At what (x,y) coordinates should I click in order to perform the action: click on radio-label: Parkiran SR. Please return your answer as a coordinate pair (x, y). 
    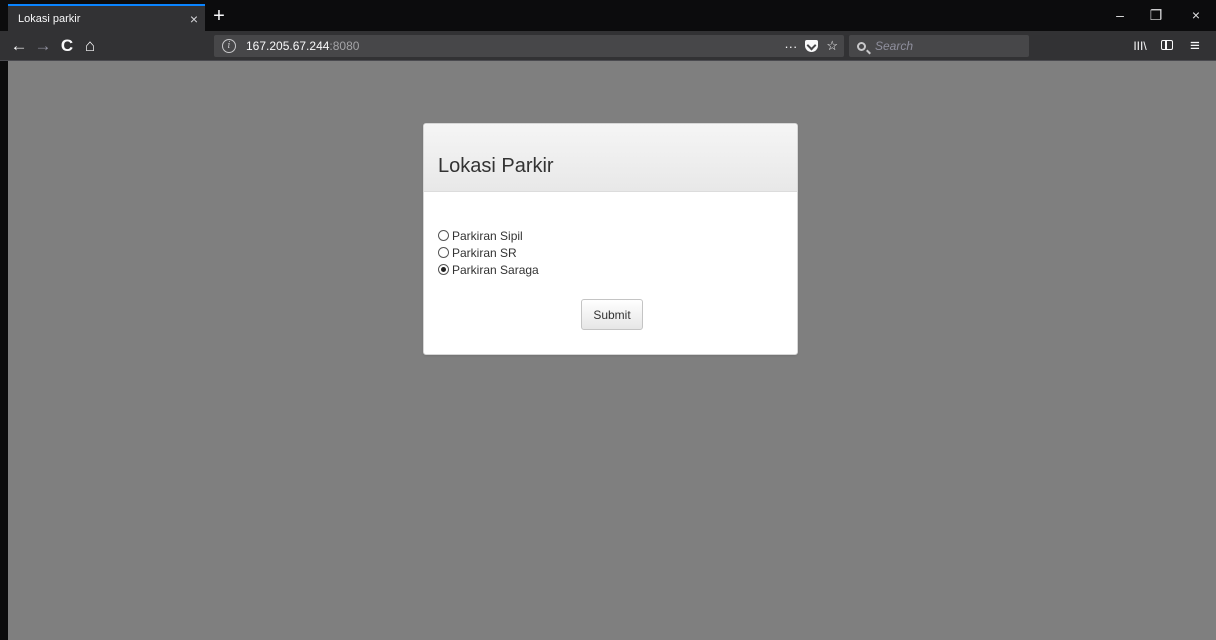
    Looking at the image, I should click on (484, 253).